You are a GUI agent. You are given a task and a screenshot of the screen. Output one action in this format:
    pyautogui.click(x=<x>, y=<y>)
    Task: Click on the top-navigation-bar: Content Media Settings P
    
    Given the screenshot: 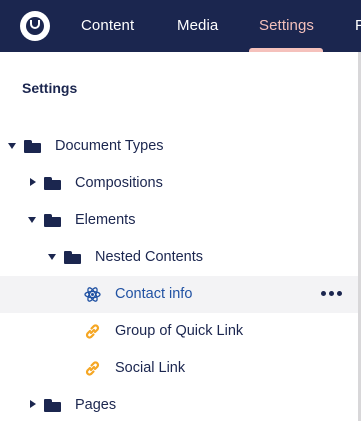 What is the action you would take?
    pyautogui.click(x=180, y=26)
    